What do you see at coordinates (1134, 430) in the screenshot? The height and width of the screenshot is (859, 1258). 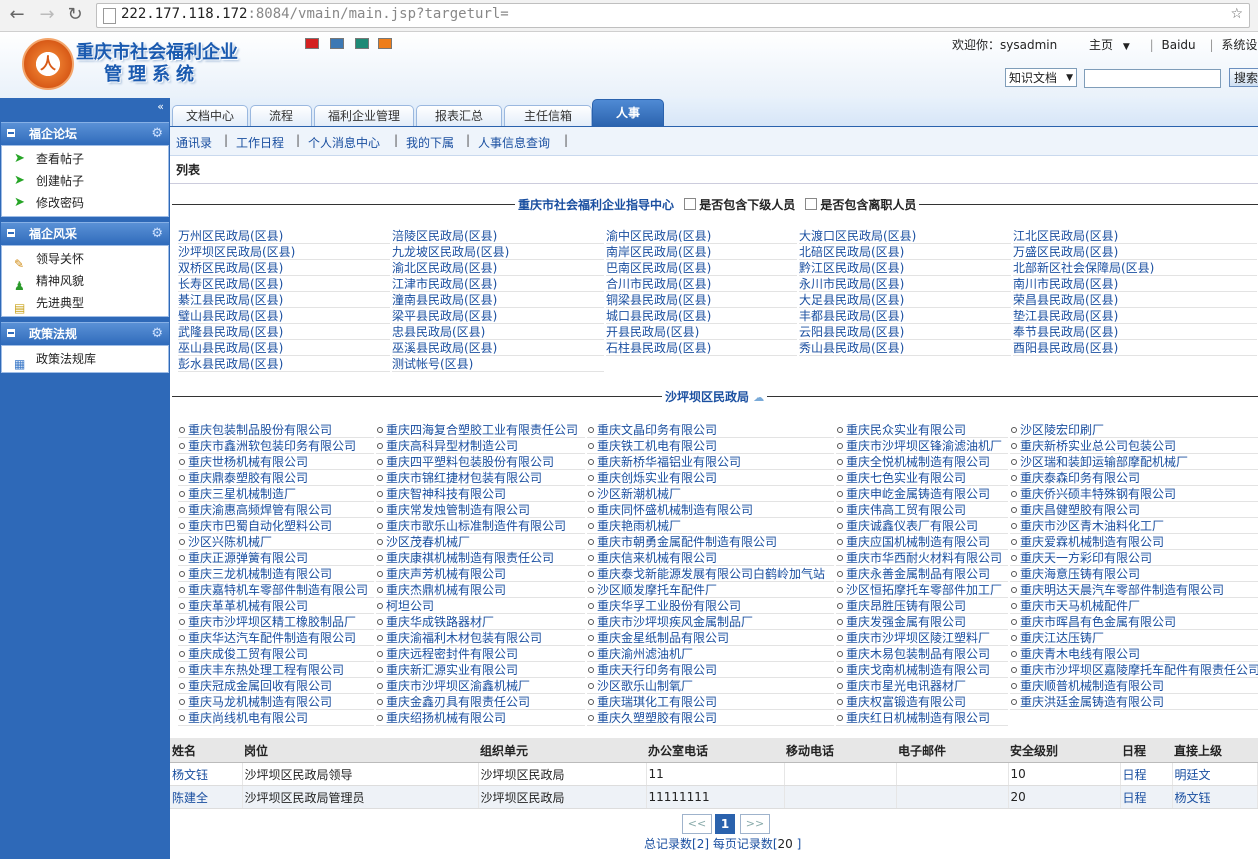 I see `company-link: 沙区陵宏印刷厂` at bounding box center [1134, 430].